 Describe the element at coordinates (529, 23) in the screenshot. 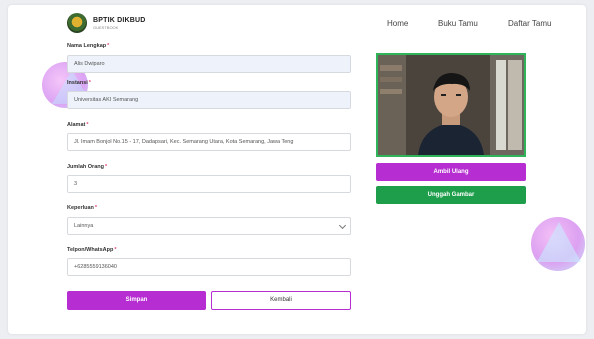

I see `nav-daftar-tamu: Daftar Tamu` at that location.